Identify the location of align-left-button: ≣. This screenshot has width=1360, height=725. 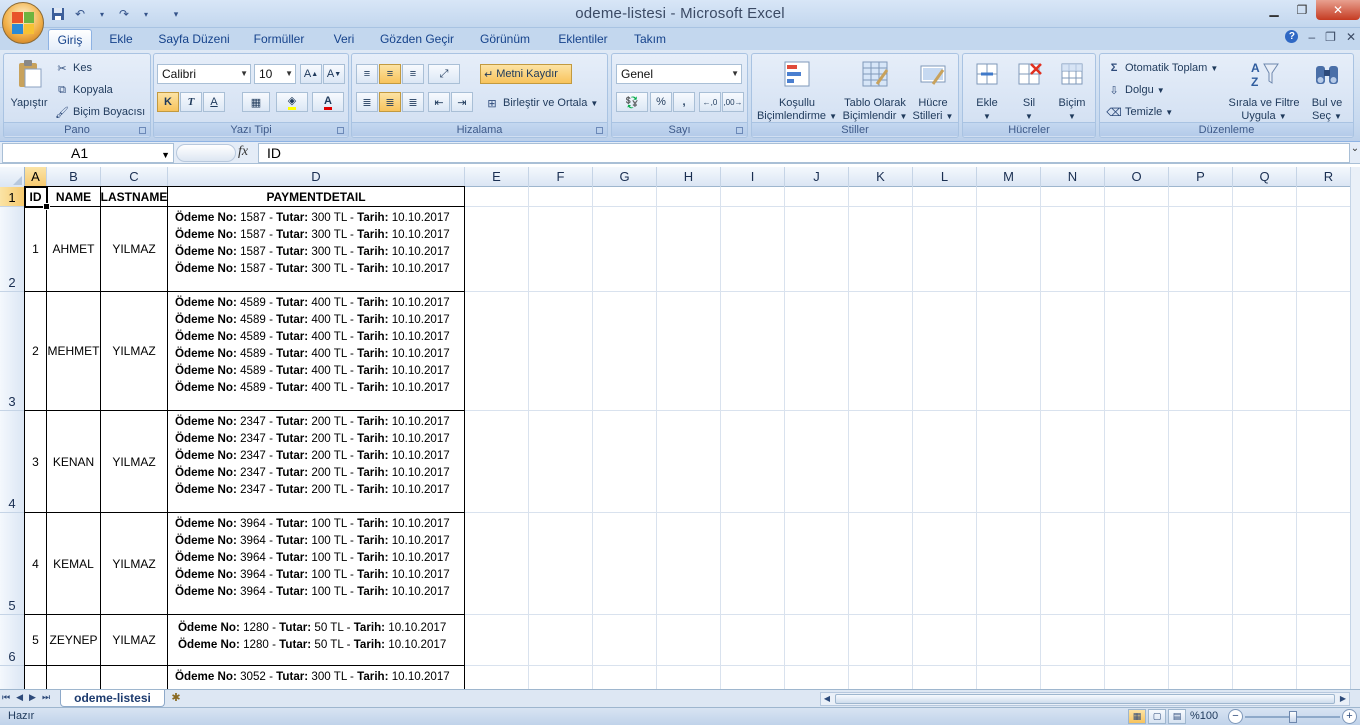
(367, 102).